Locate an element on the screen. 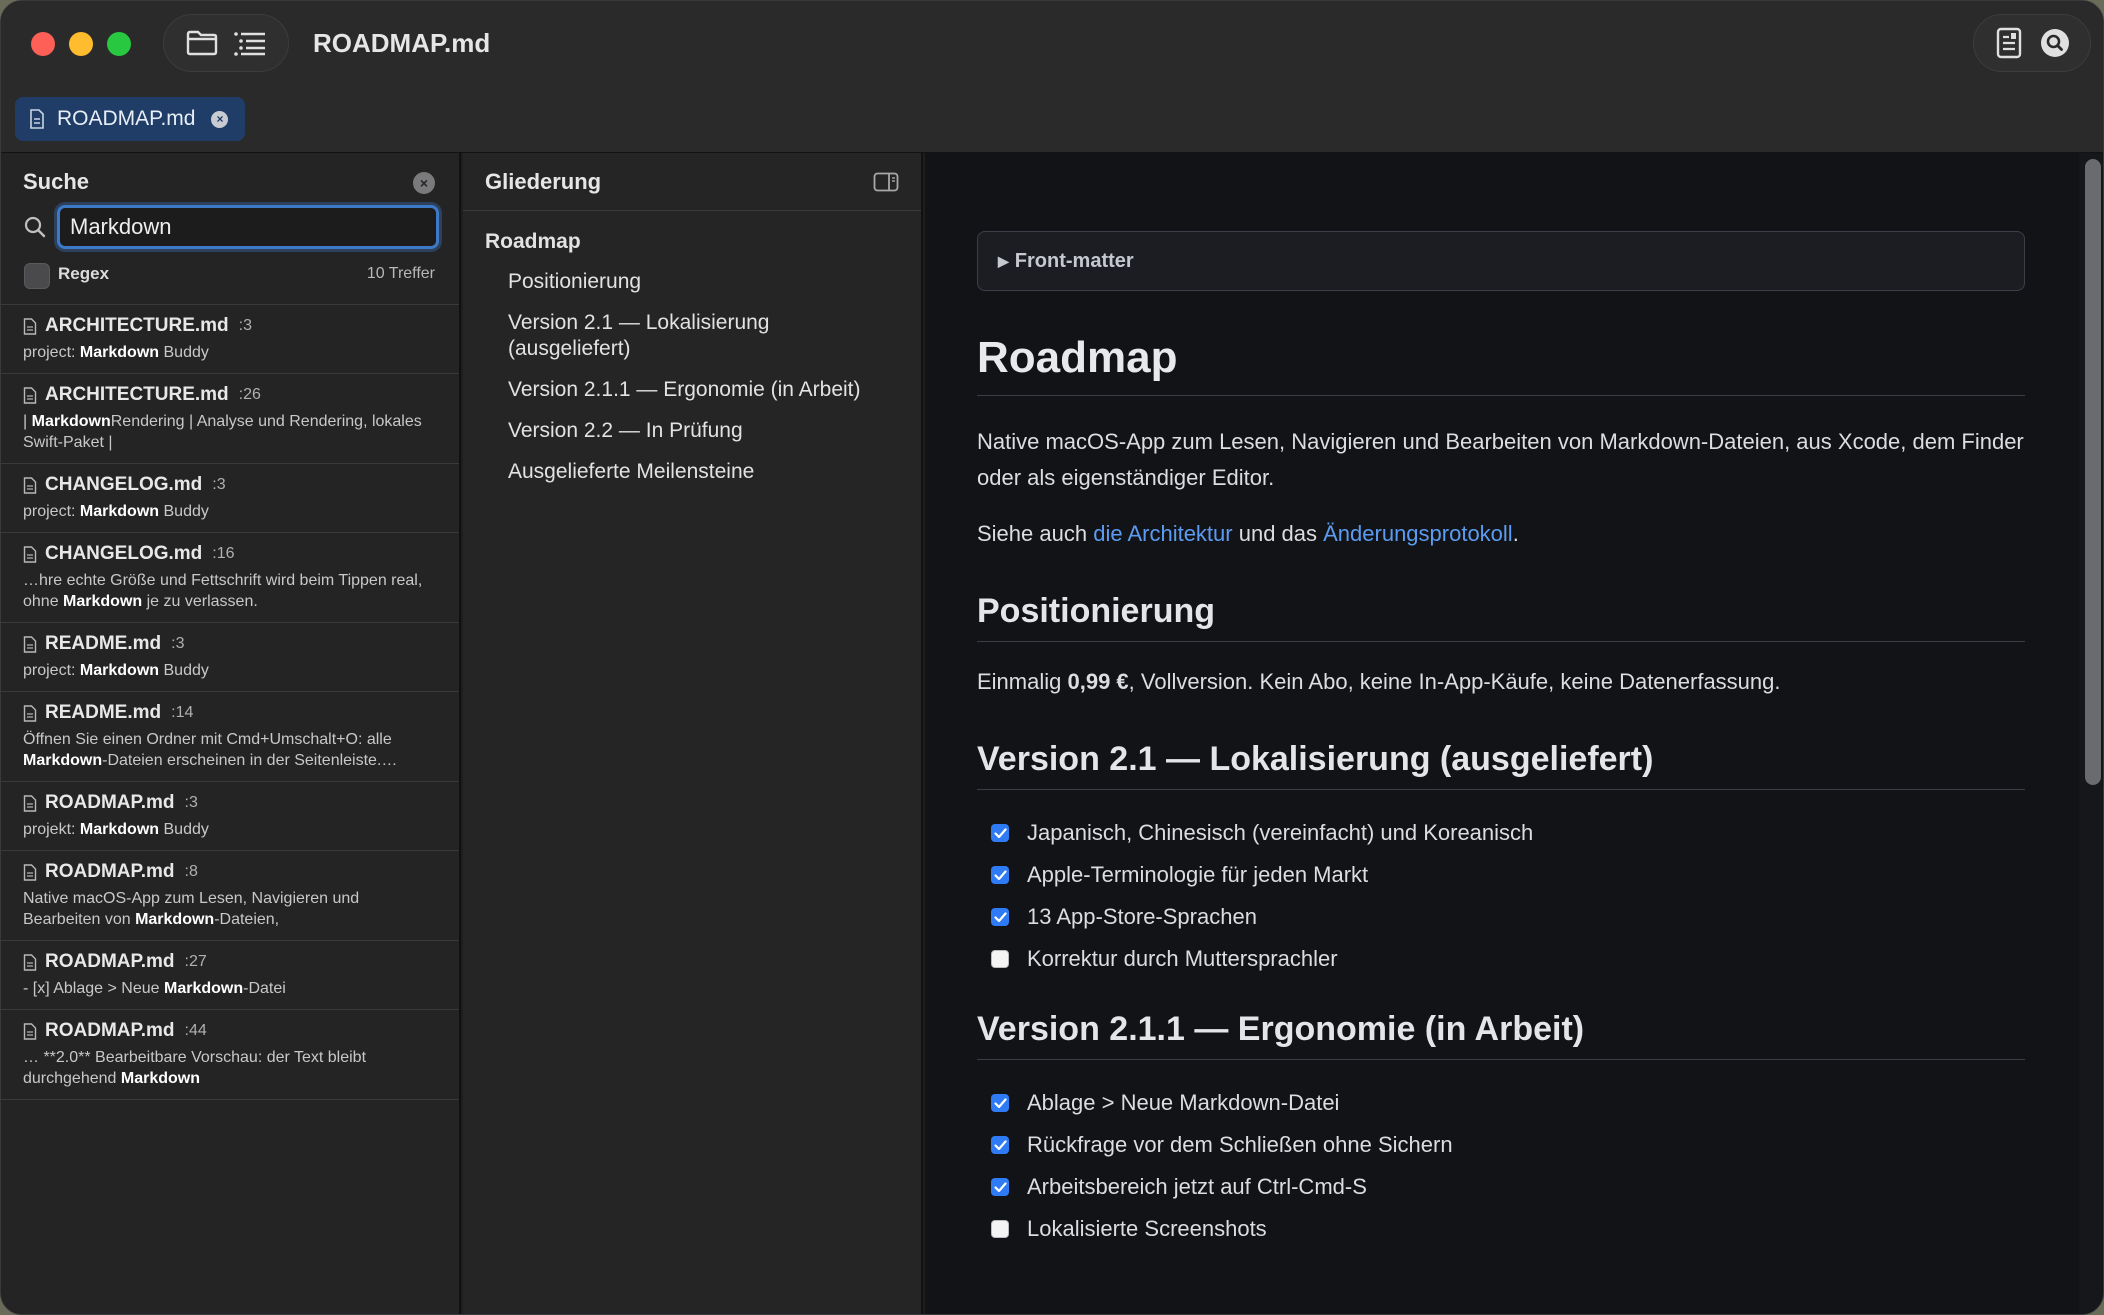 The width and height of the screenshot is (2104, 1315). list-icon is located at coordinates (249, 44).